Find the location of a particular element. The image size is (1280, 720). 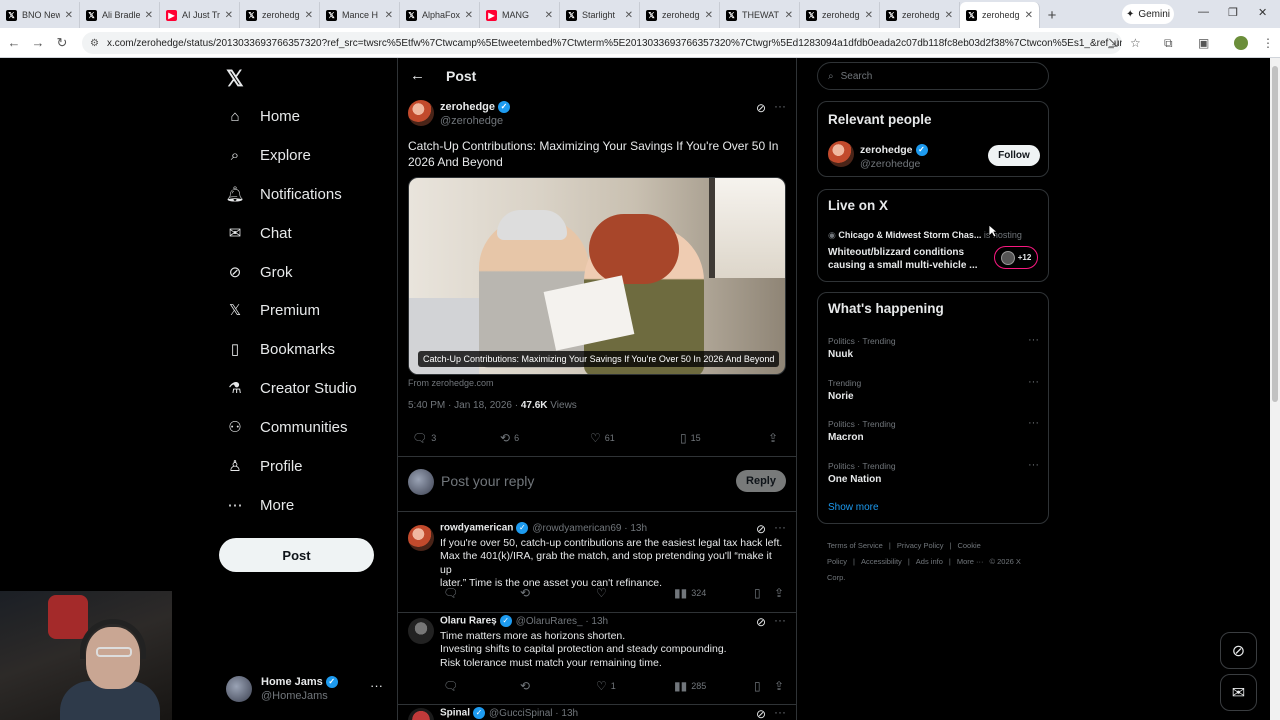

author-name: zerohedge ✓ is located at coordinates (475, 107).